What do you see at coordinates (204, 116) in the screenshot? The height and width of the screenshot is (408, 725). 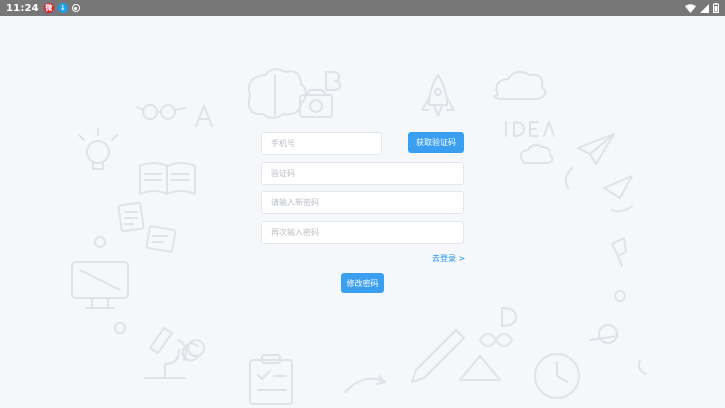 I see `letter-a-doodle` at bounding box center [204, 116].